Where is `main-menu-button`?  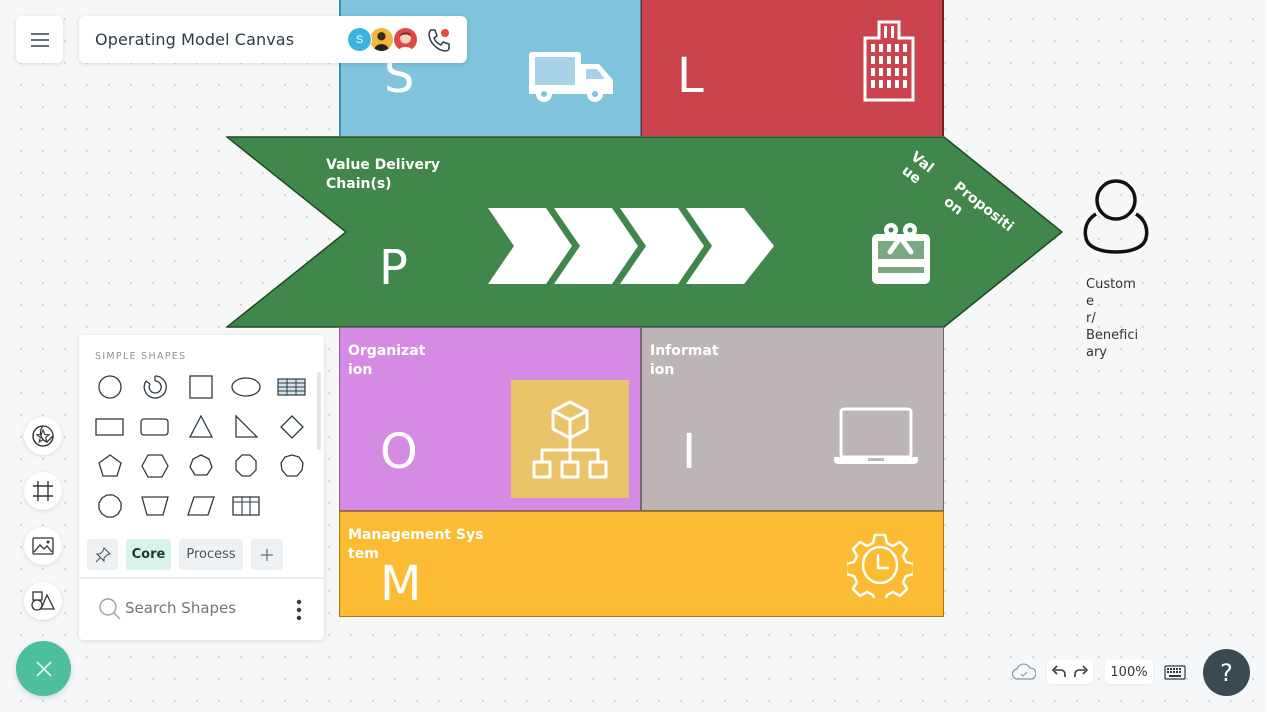 main-menu-button is located at coordinates (39, 39).